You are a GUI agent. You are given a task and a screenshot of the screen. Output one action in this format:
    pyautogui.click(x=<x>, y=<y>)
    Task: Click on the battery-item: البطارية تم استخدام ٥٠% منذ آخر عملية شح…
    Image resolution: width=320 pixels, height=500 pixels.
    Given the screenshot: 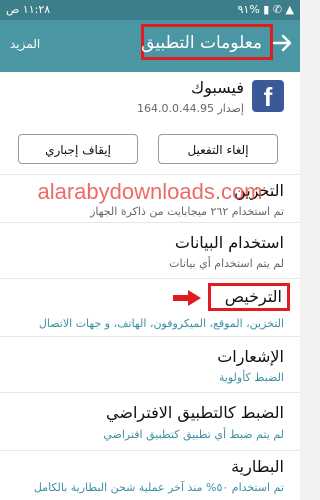 What is the action you would take?
    pyautogui.click(x=150, y=475)
    